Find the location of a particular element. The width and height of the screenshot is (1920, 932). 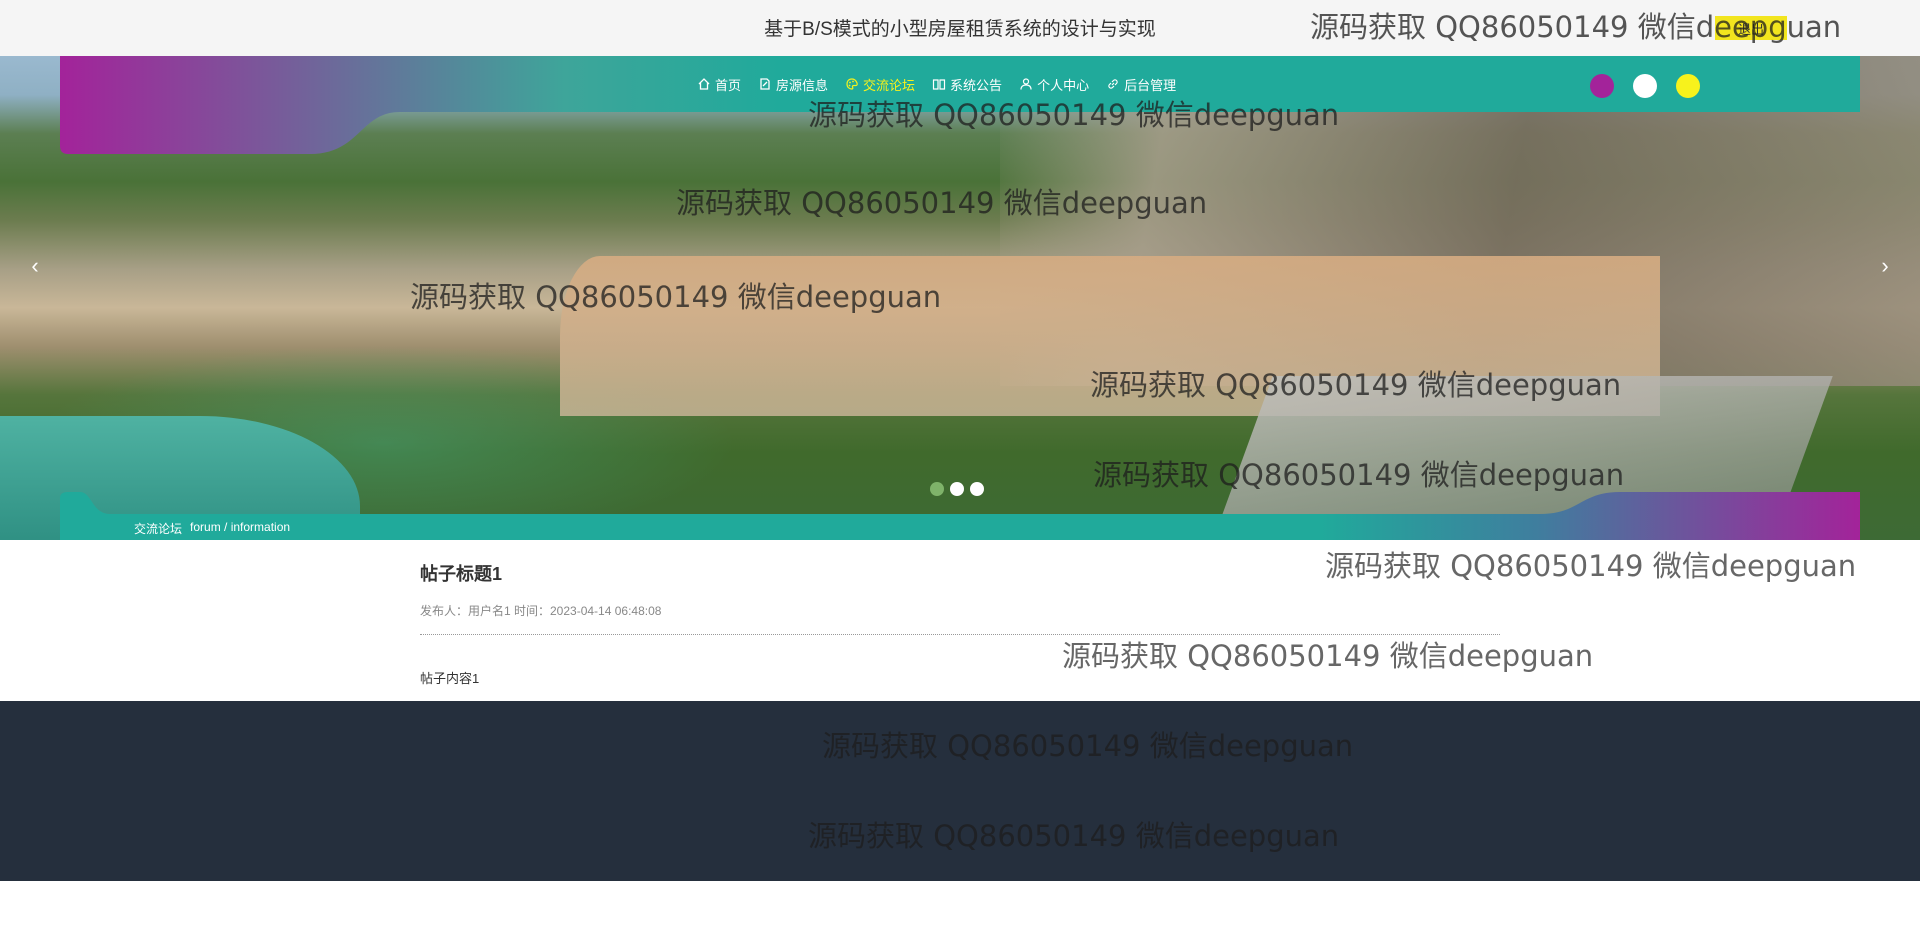

chevron-right-icon: › is located at coordinates (1885, 266).